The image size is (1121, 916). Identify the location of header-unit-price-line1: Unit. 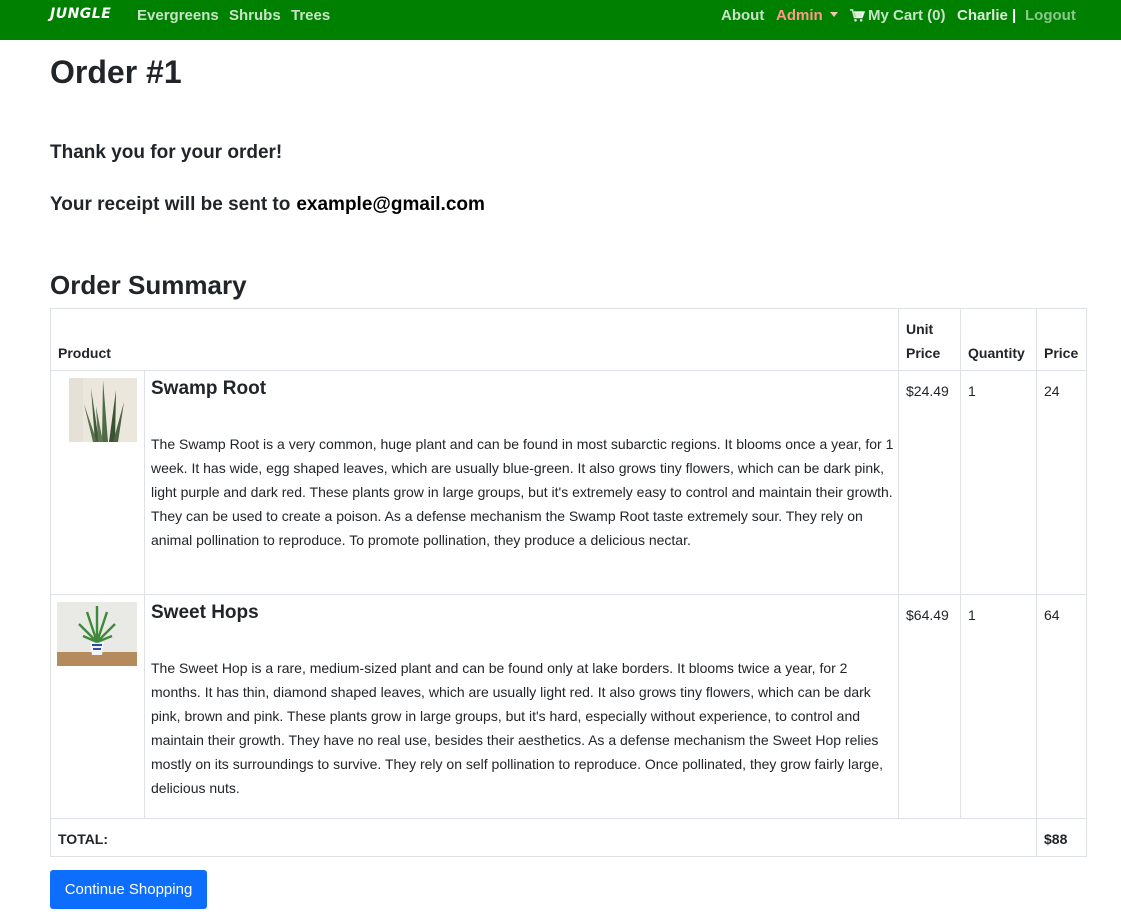
(920, 329).